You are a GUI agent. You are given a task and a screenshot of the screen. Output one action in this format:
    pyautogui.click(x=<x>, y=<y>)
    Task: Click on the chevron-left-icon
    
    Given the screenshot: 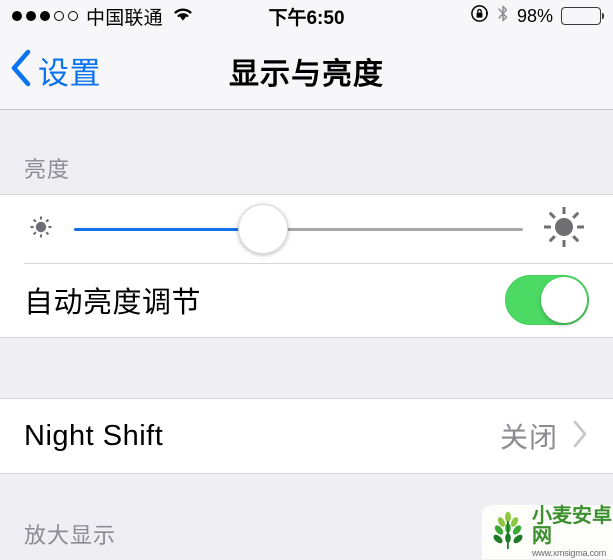 What is the action you would take?
    pyautogui.click(x=21, y=70)
    